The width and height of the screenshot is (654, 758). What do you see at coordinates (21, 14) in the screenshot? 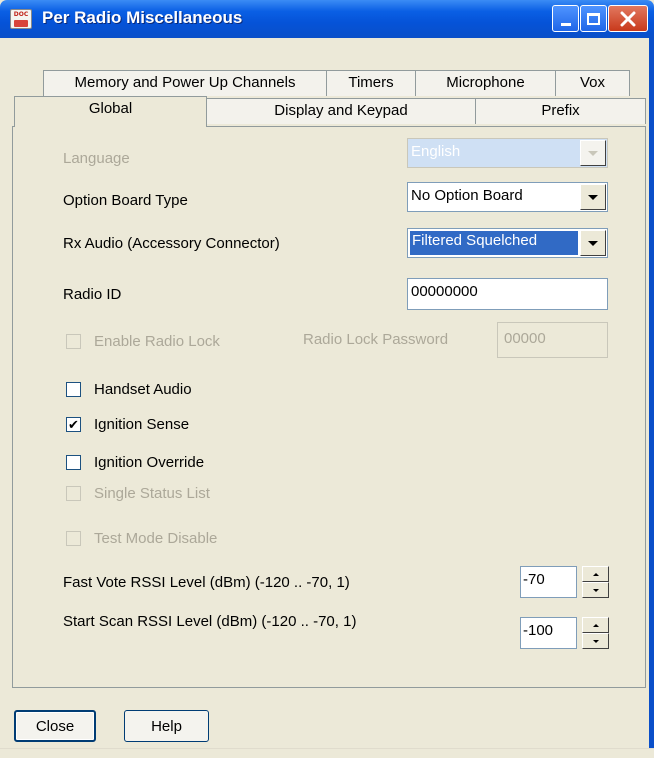
I see `app-icon-label: DOC` at bounding box center [21, 14].